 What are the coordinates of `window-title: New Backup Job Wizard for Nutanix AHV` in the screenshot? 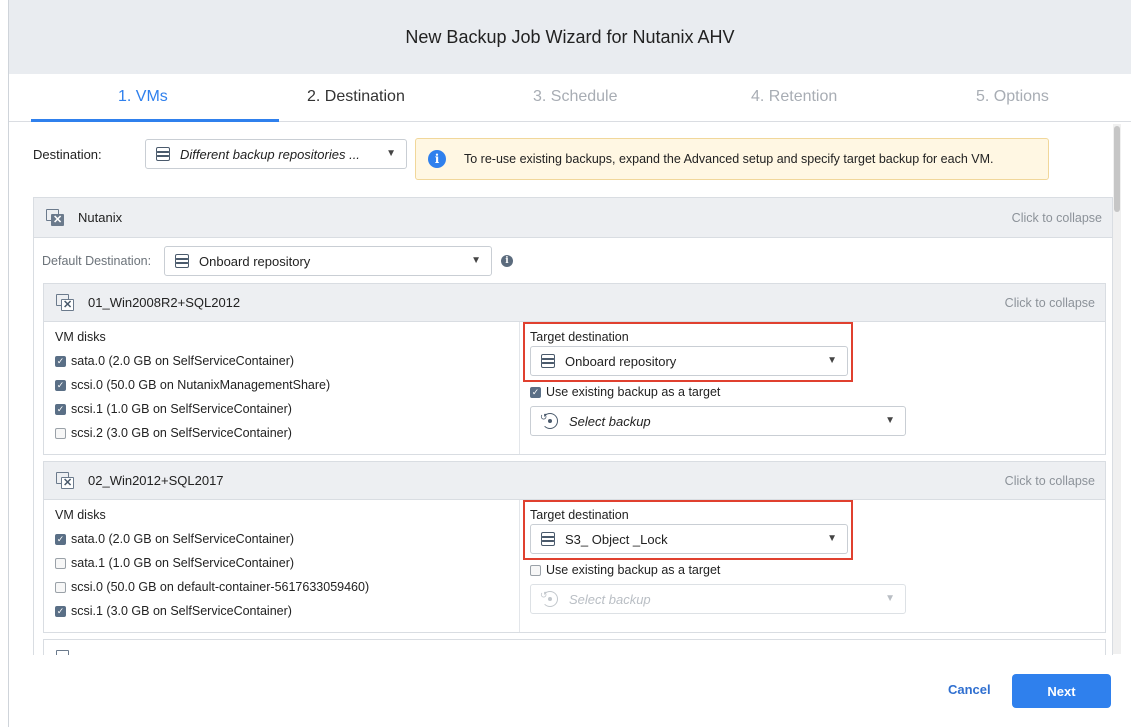 It's located at (570, 36).